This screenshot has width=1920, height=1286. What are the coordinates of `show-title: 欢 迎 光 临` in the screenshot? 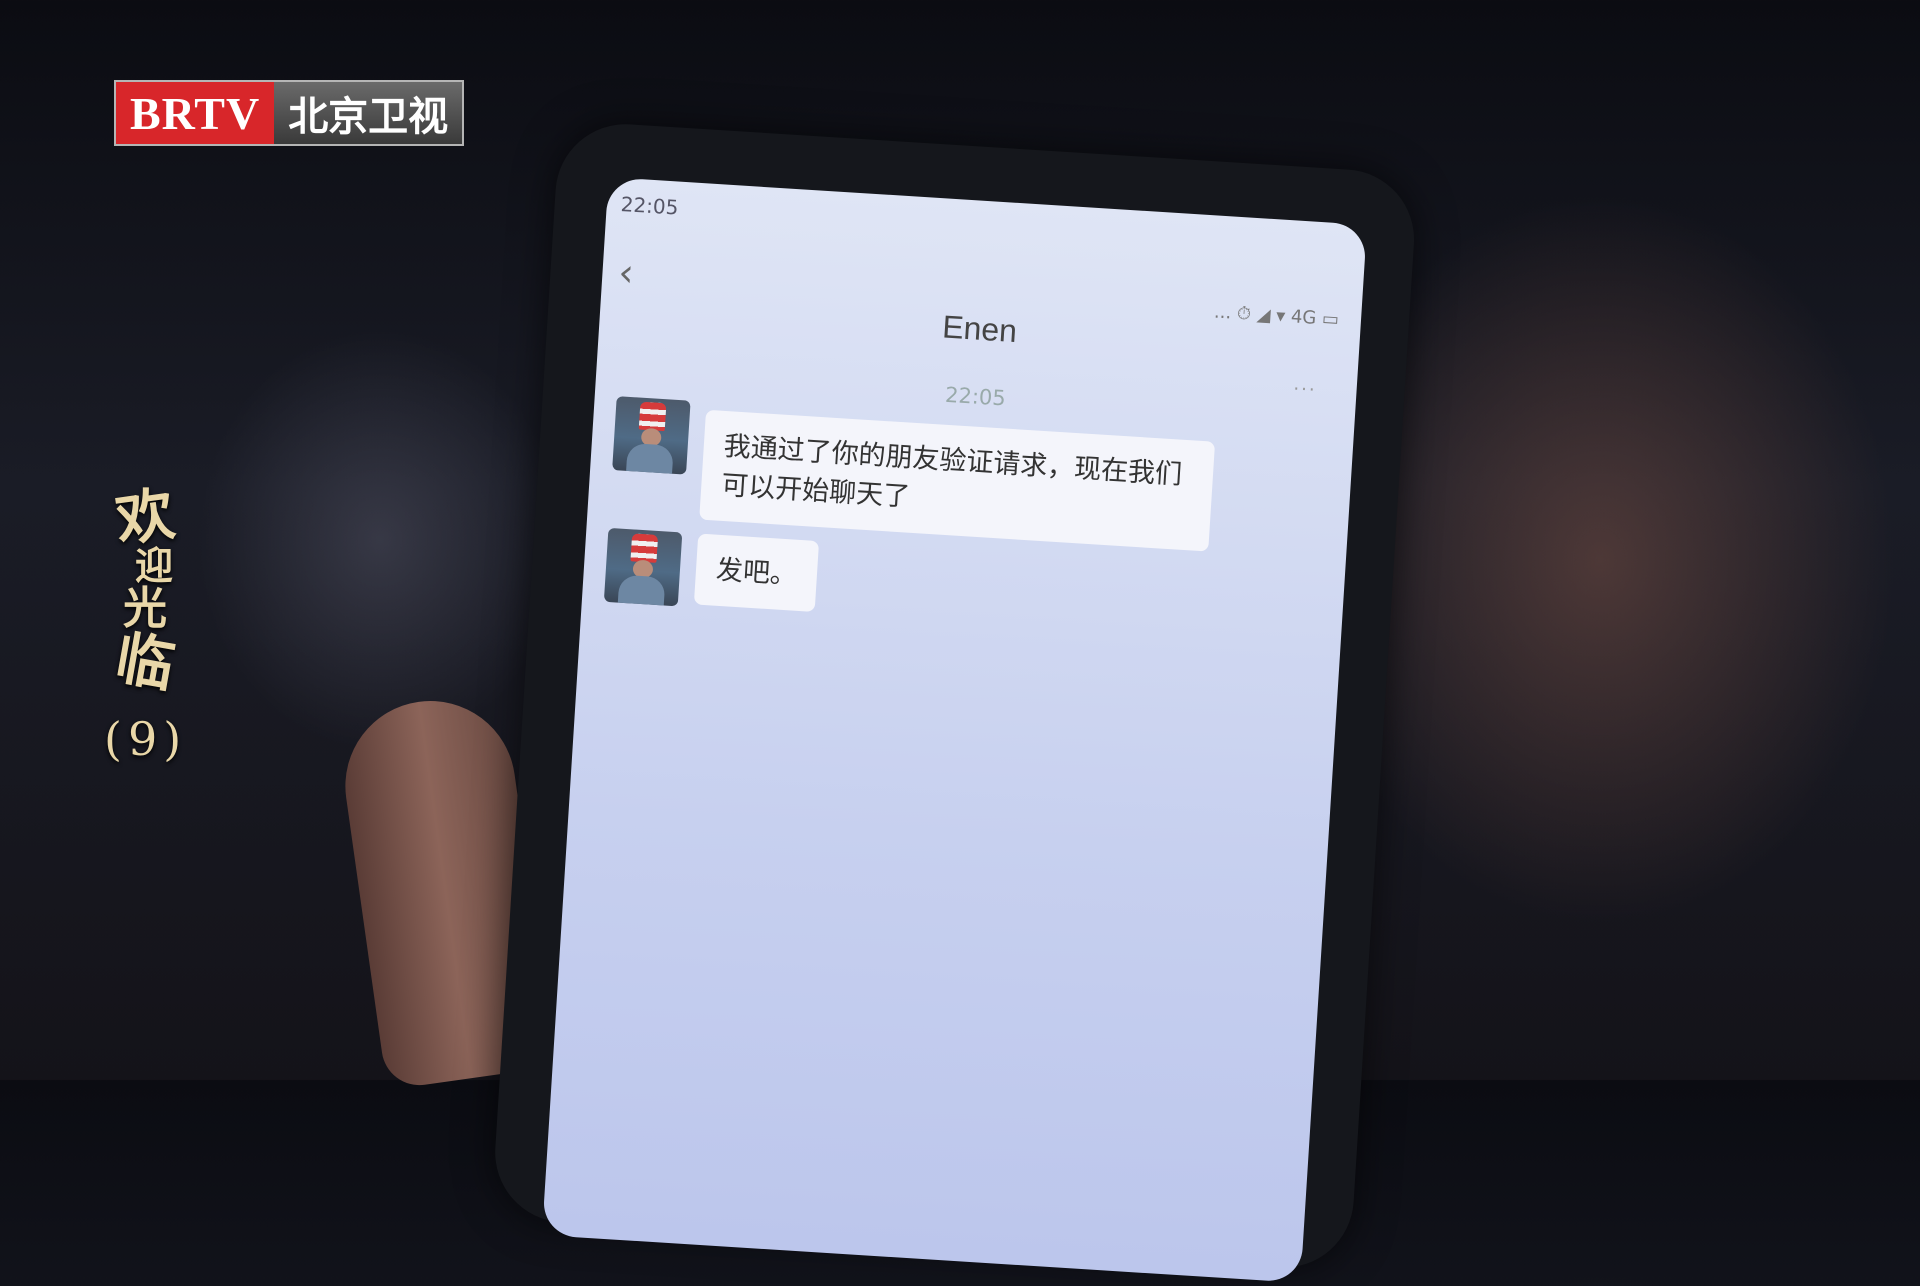 It's located at (145, 589).